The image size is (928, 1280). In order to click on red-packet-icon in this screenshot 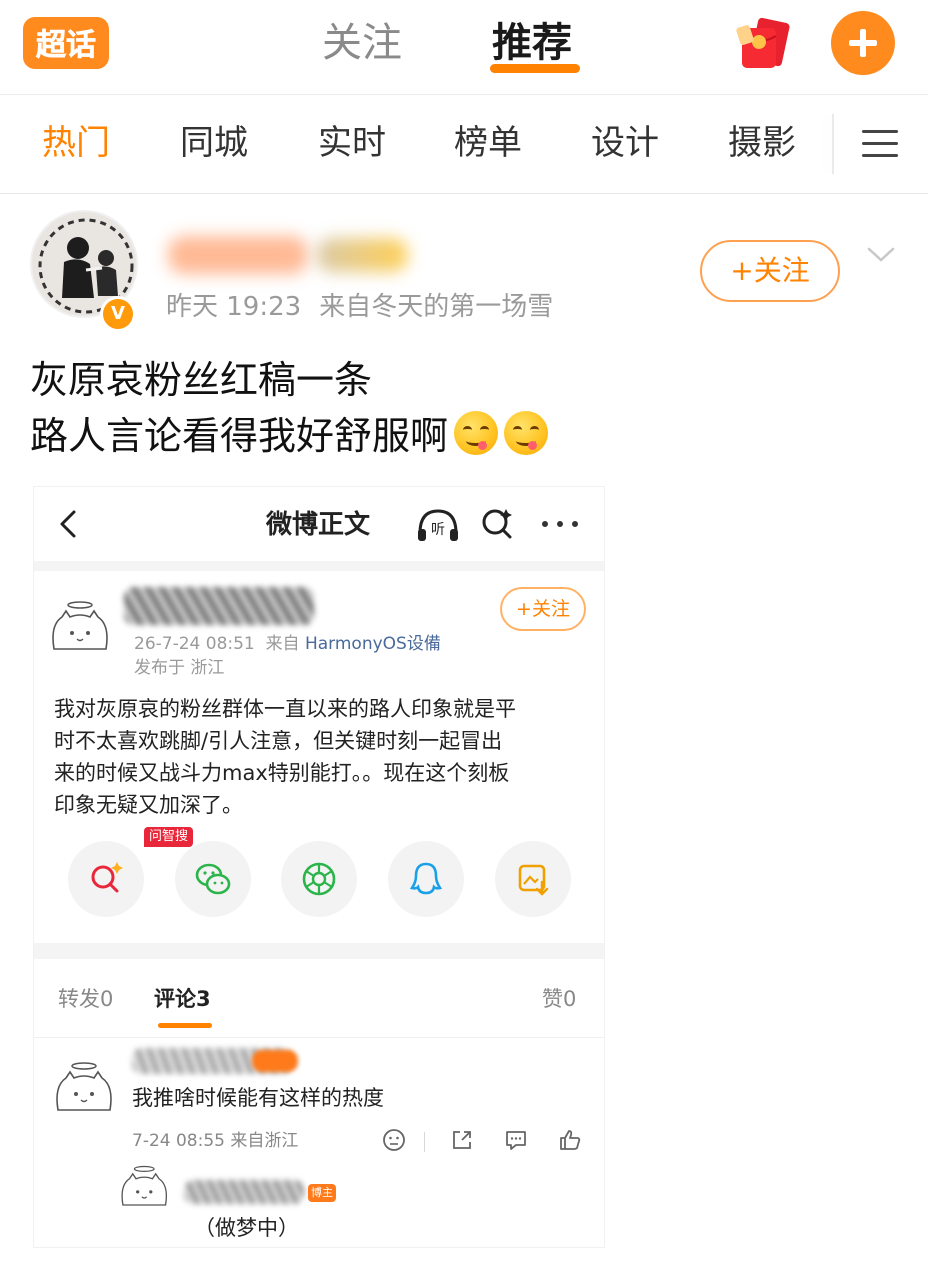, I will do `click(764, 42)`.